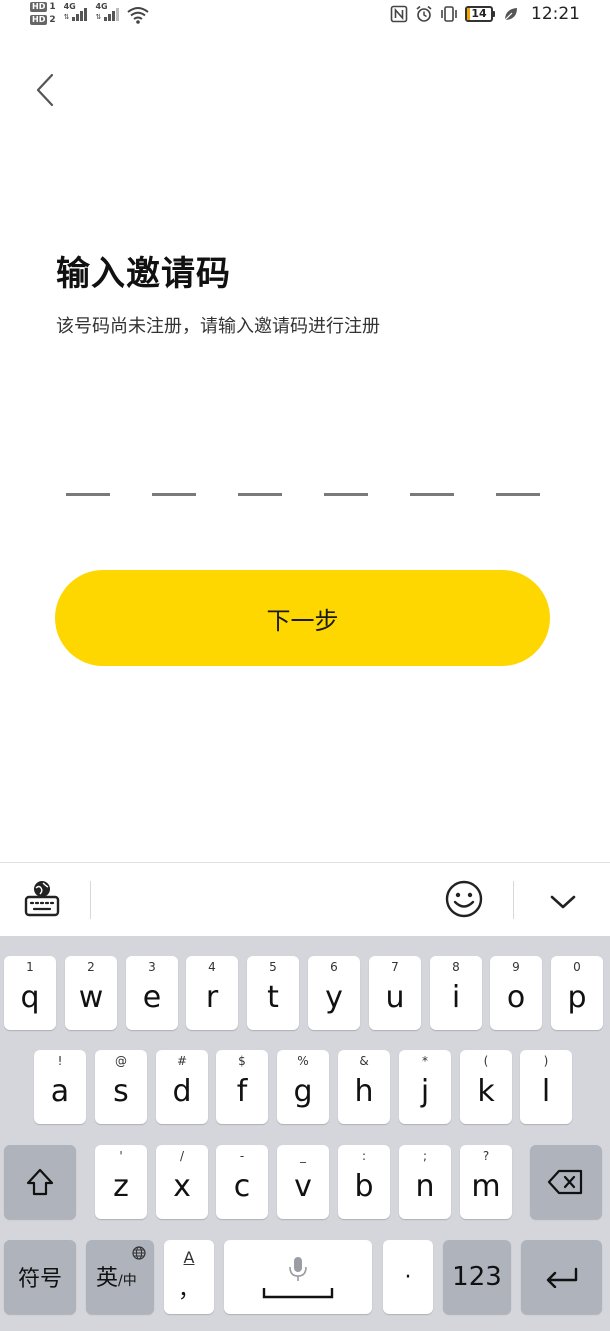 This screenshot has width=610, height=1331. I want to click on key-p: 0 p, so click(577, 993).